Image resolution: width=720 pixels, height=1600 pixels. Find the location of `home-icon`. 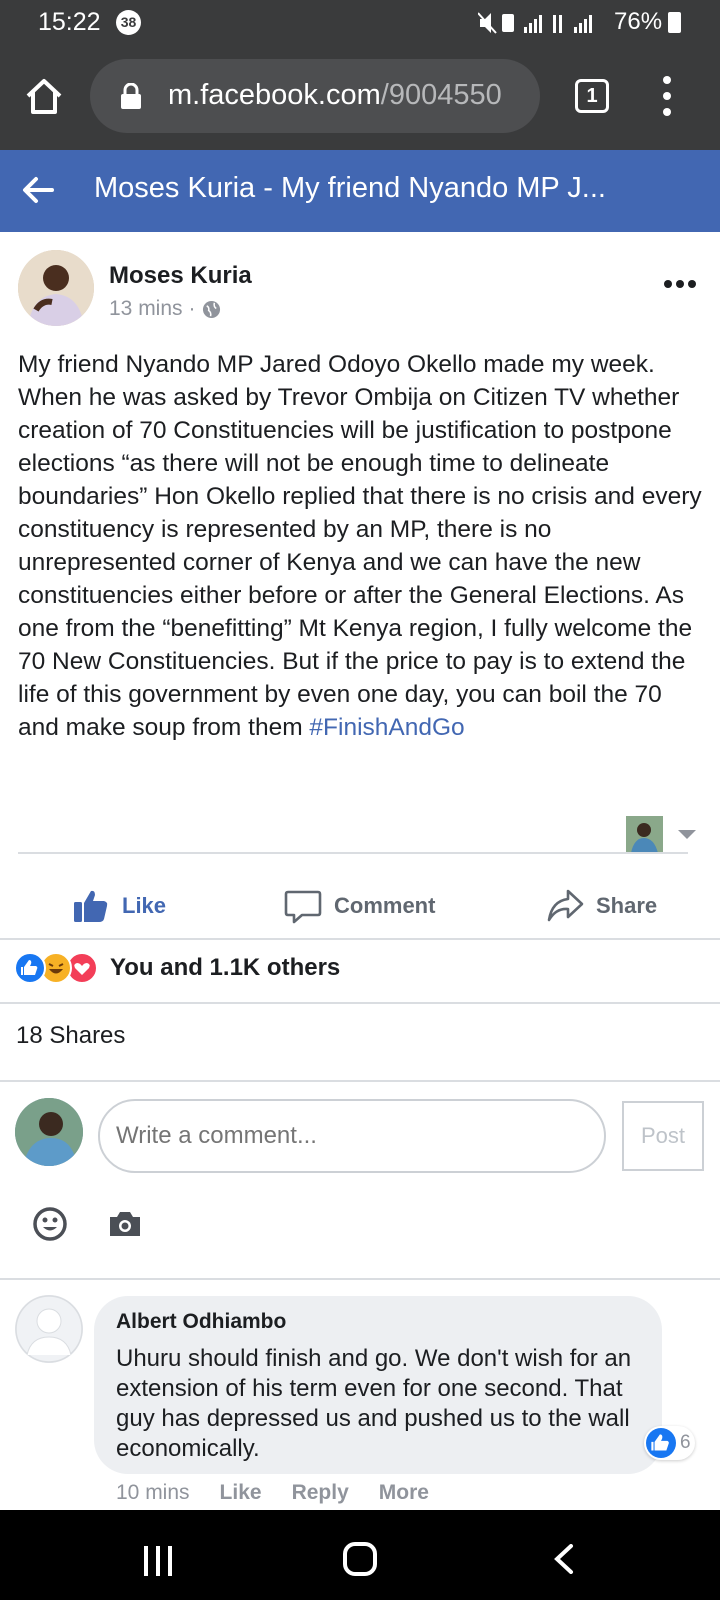

home-icon is located at coordinates (44, 96).